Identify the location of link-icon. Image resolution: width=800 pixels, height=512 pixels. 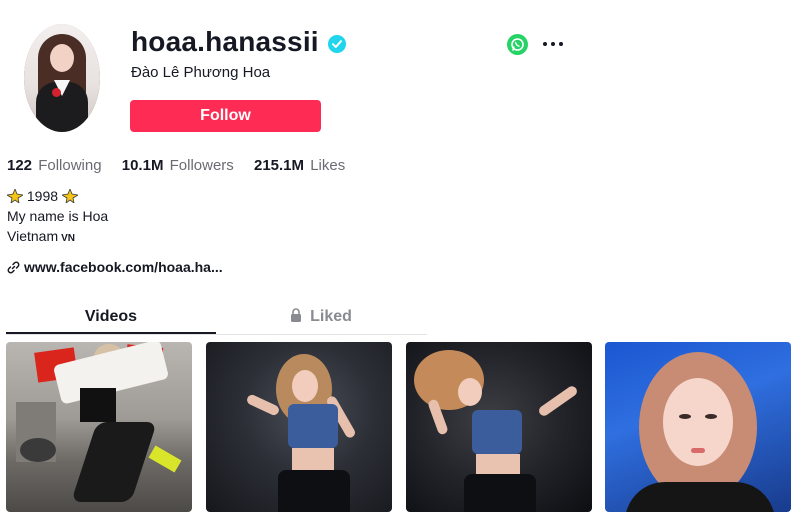
(13, 267).